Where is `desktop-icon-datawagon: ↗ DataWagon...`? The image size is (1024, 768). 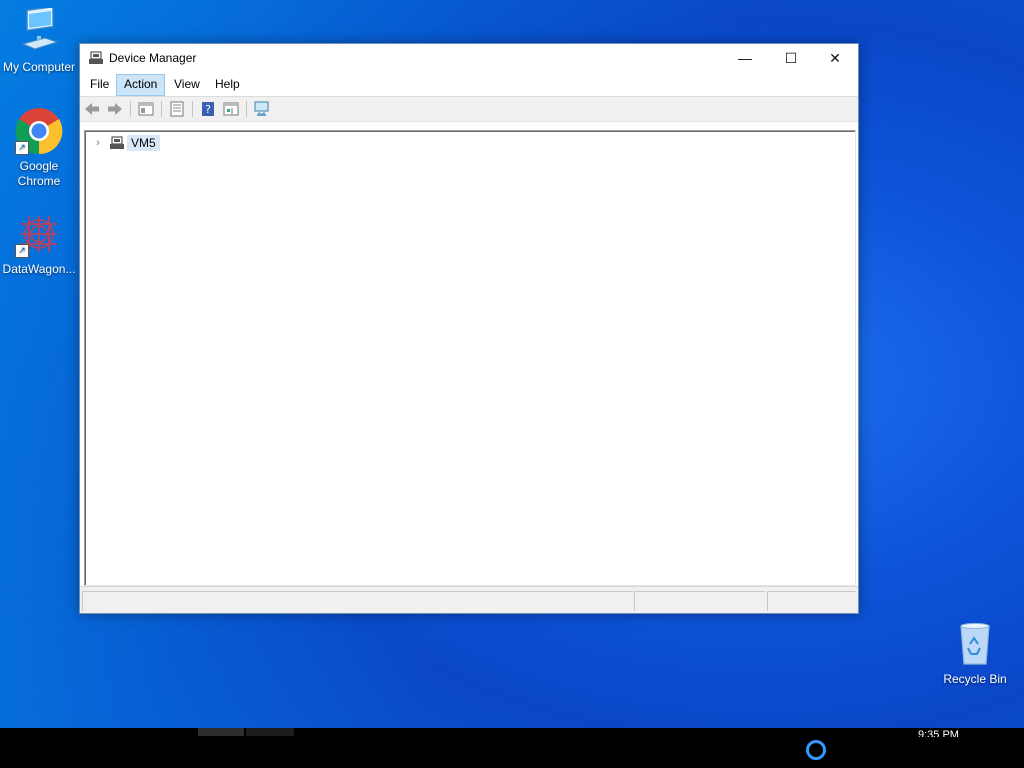 desktop-icon-datawagon: ↗ DataWagon... is located at coordinates (39, 243).